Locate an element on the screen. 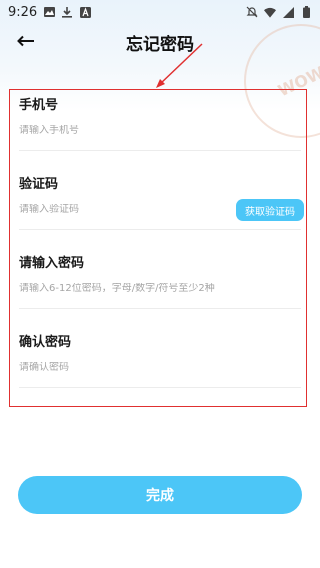 This screenshot has width=320, height=568. battery-icon is located at coordinates (306, 12).